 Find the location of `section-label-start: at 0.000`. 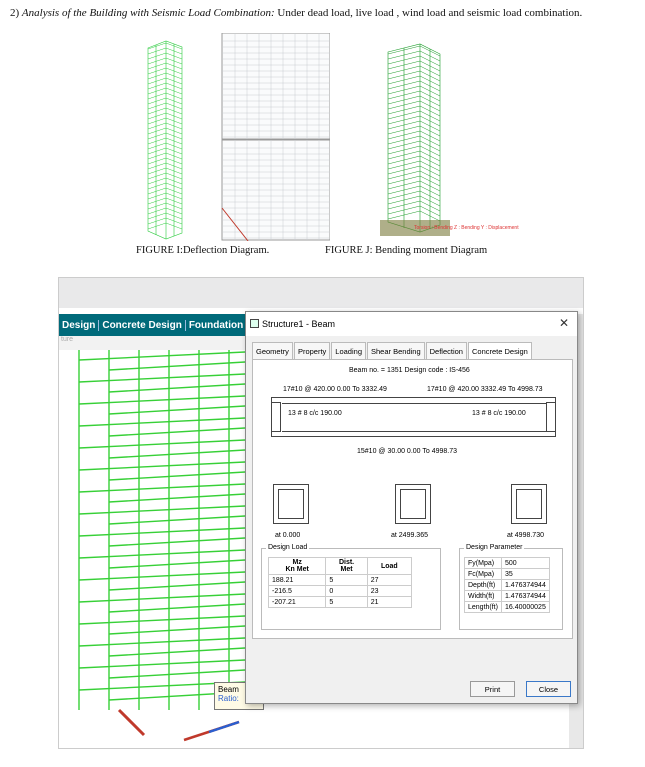

section-label-start: at 0.000 is located at coordinates (288, 535).